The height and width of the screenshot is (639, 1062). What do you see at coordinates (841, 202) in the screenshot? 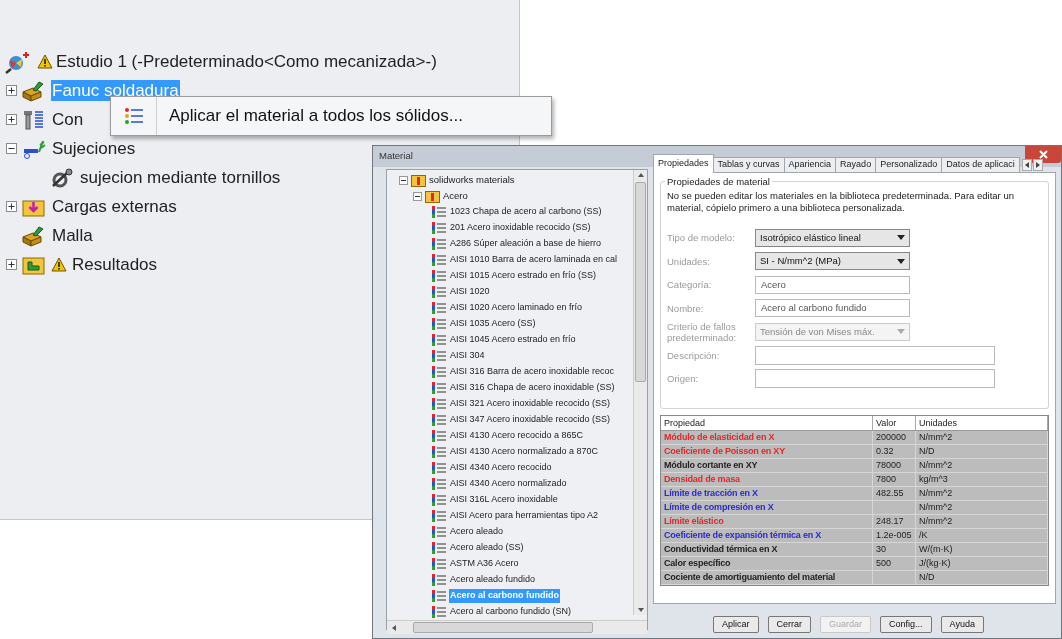
I see `info-text: No se pueden editar los materiales en la biblioteca predeterminada. Para editar un material, cópielo primero a una biblioteca personalizada.` at bounding box center [841, 202].